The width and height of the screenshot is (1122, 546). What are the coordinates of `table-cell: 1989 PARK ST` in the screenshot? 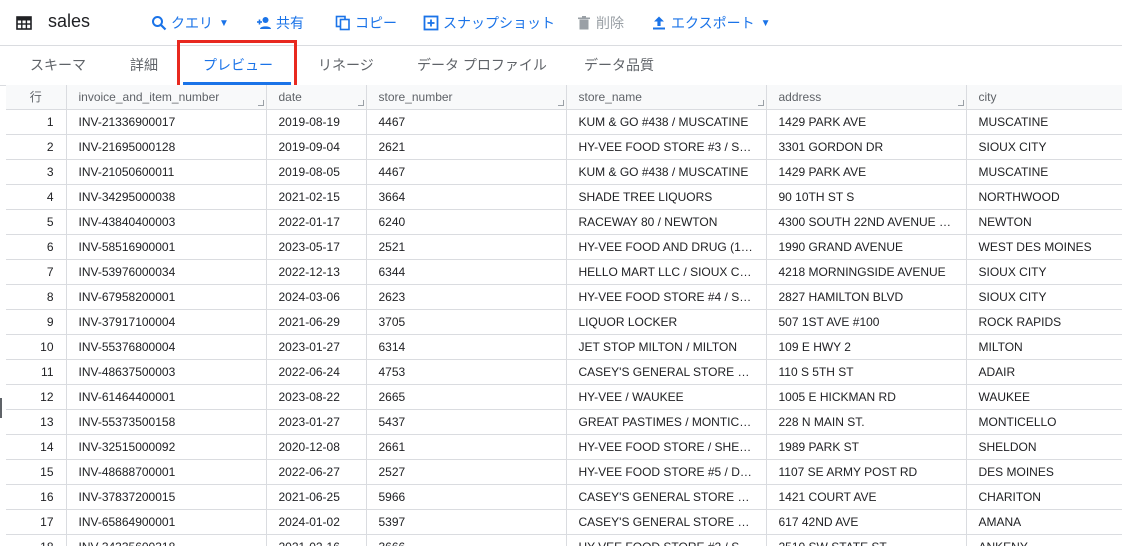 It's located at (866, 447).